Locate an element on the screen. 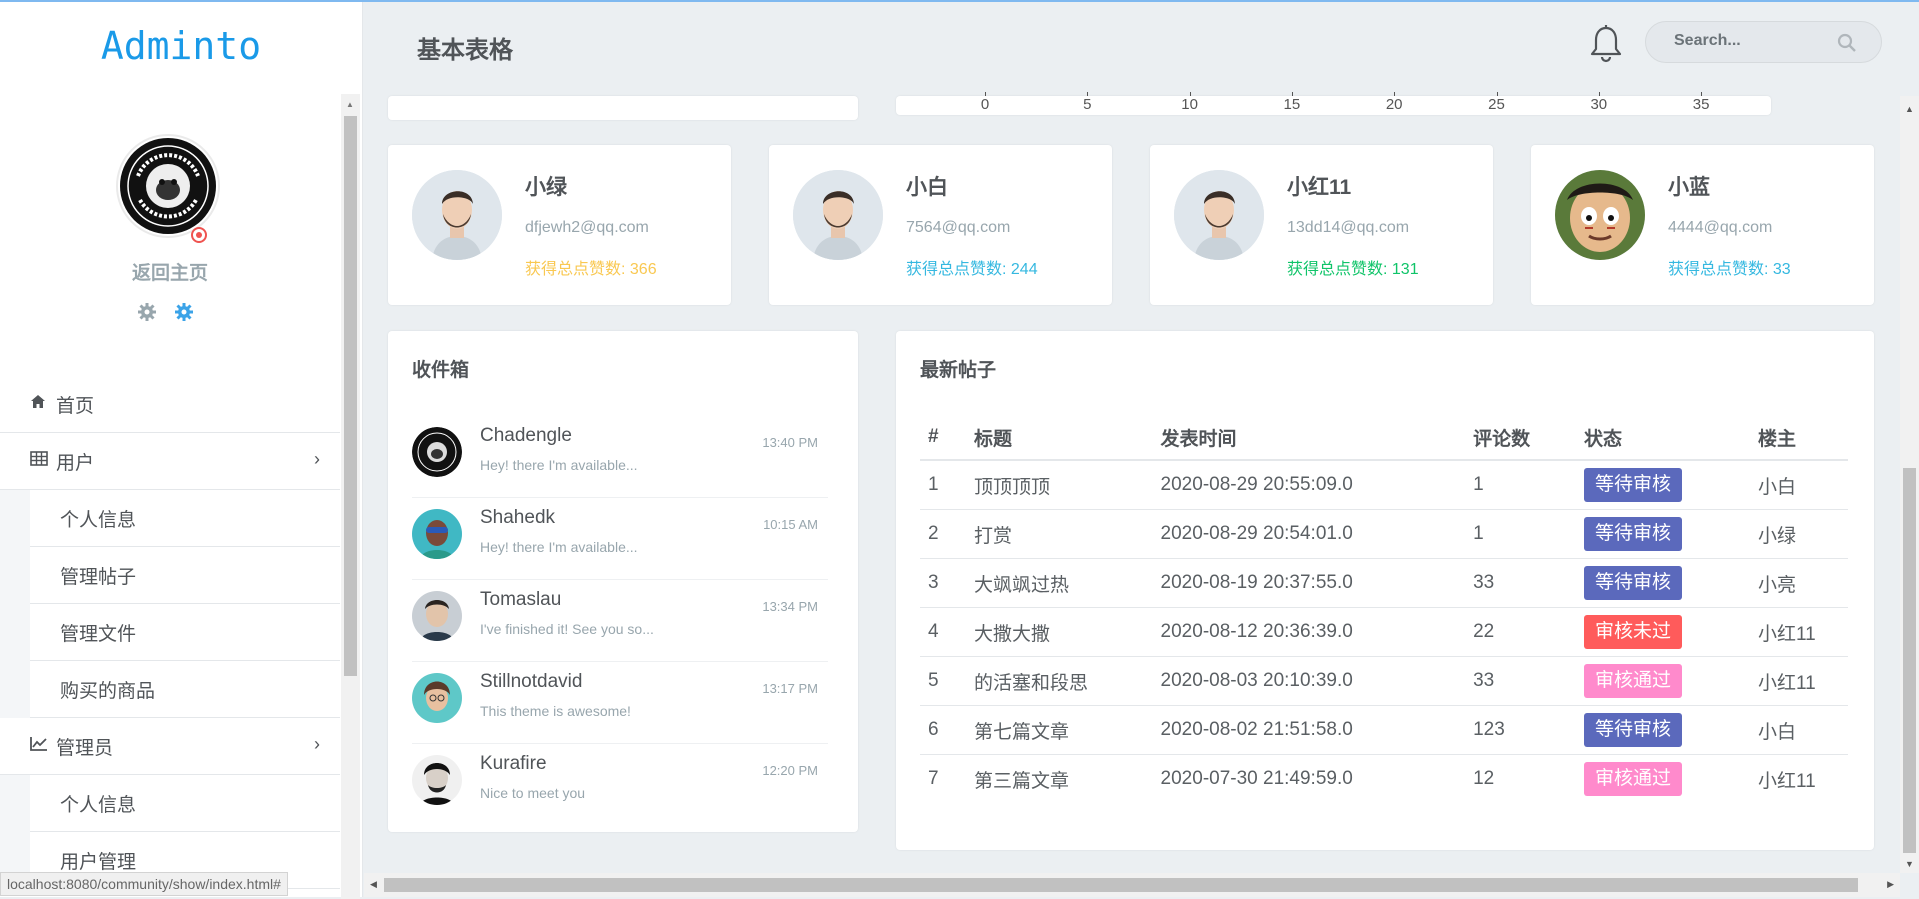  search-box is located at coordinates (1763, 42).